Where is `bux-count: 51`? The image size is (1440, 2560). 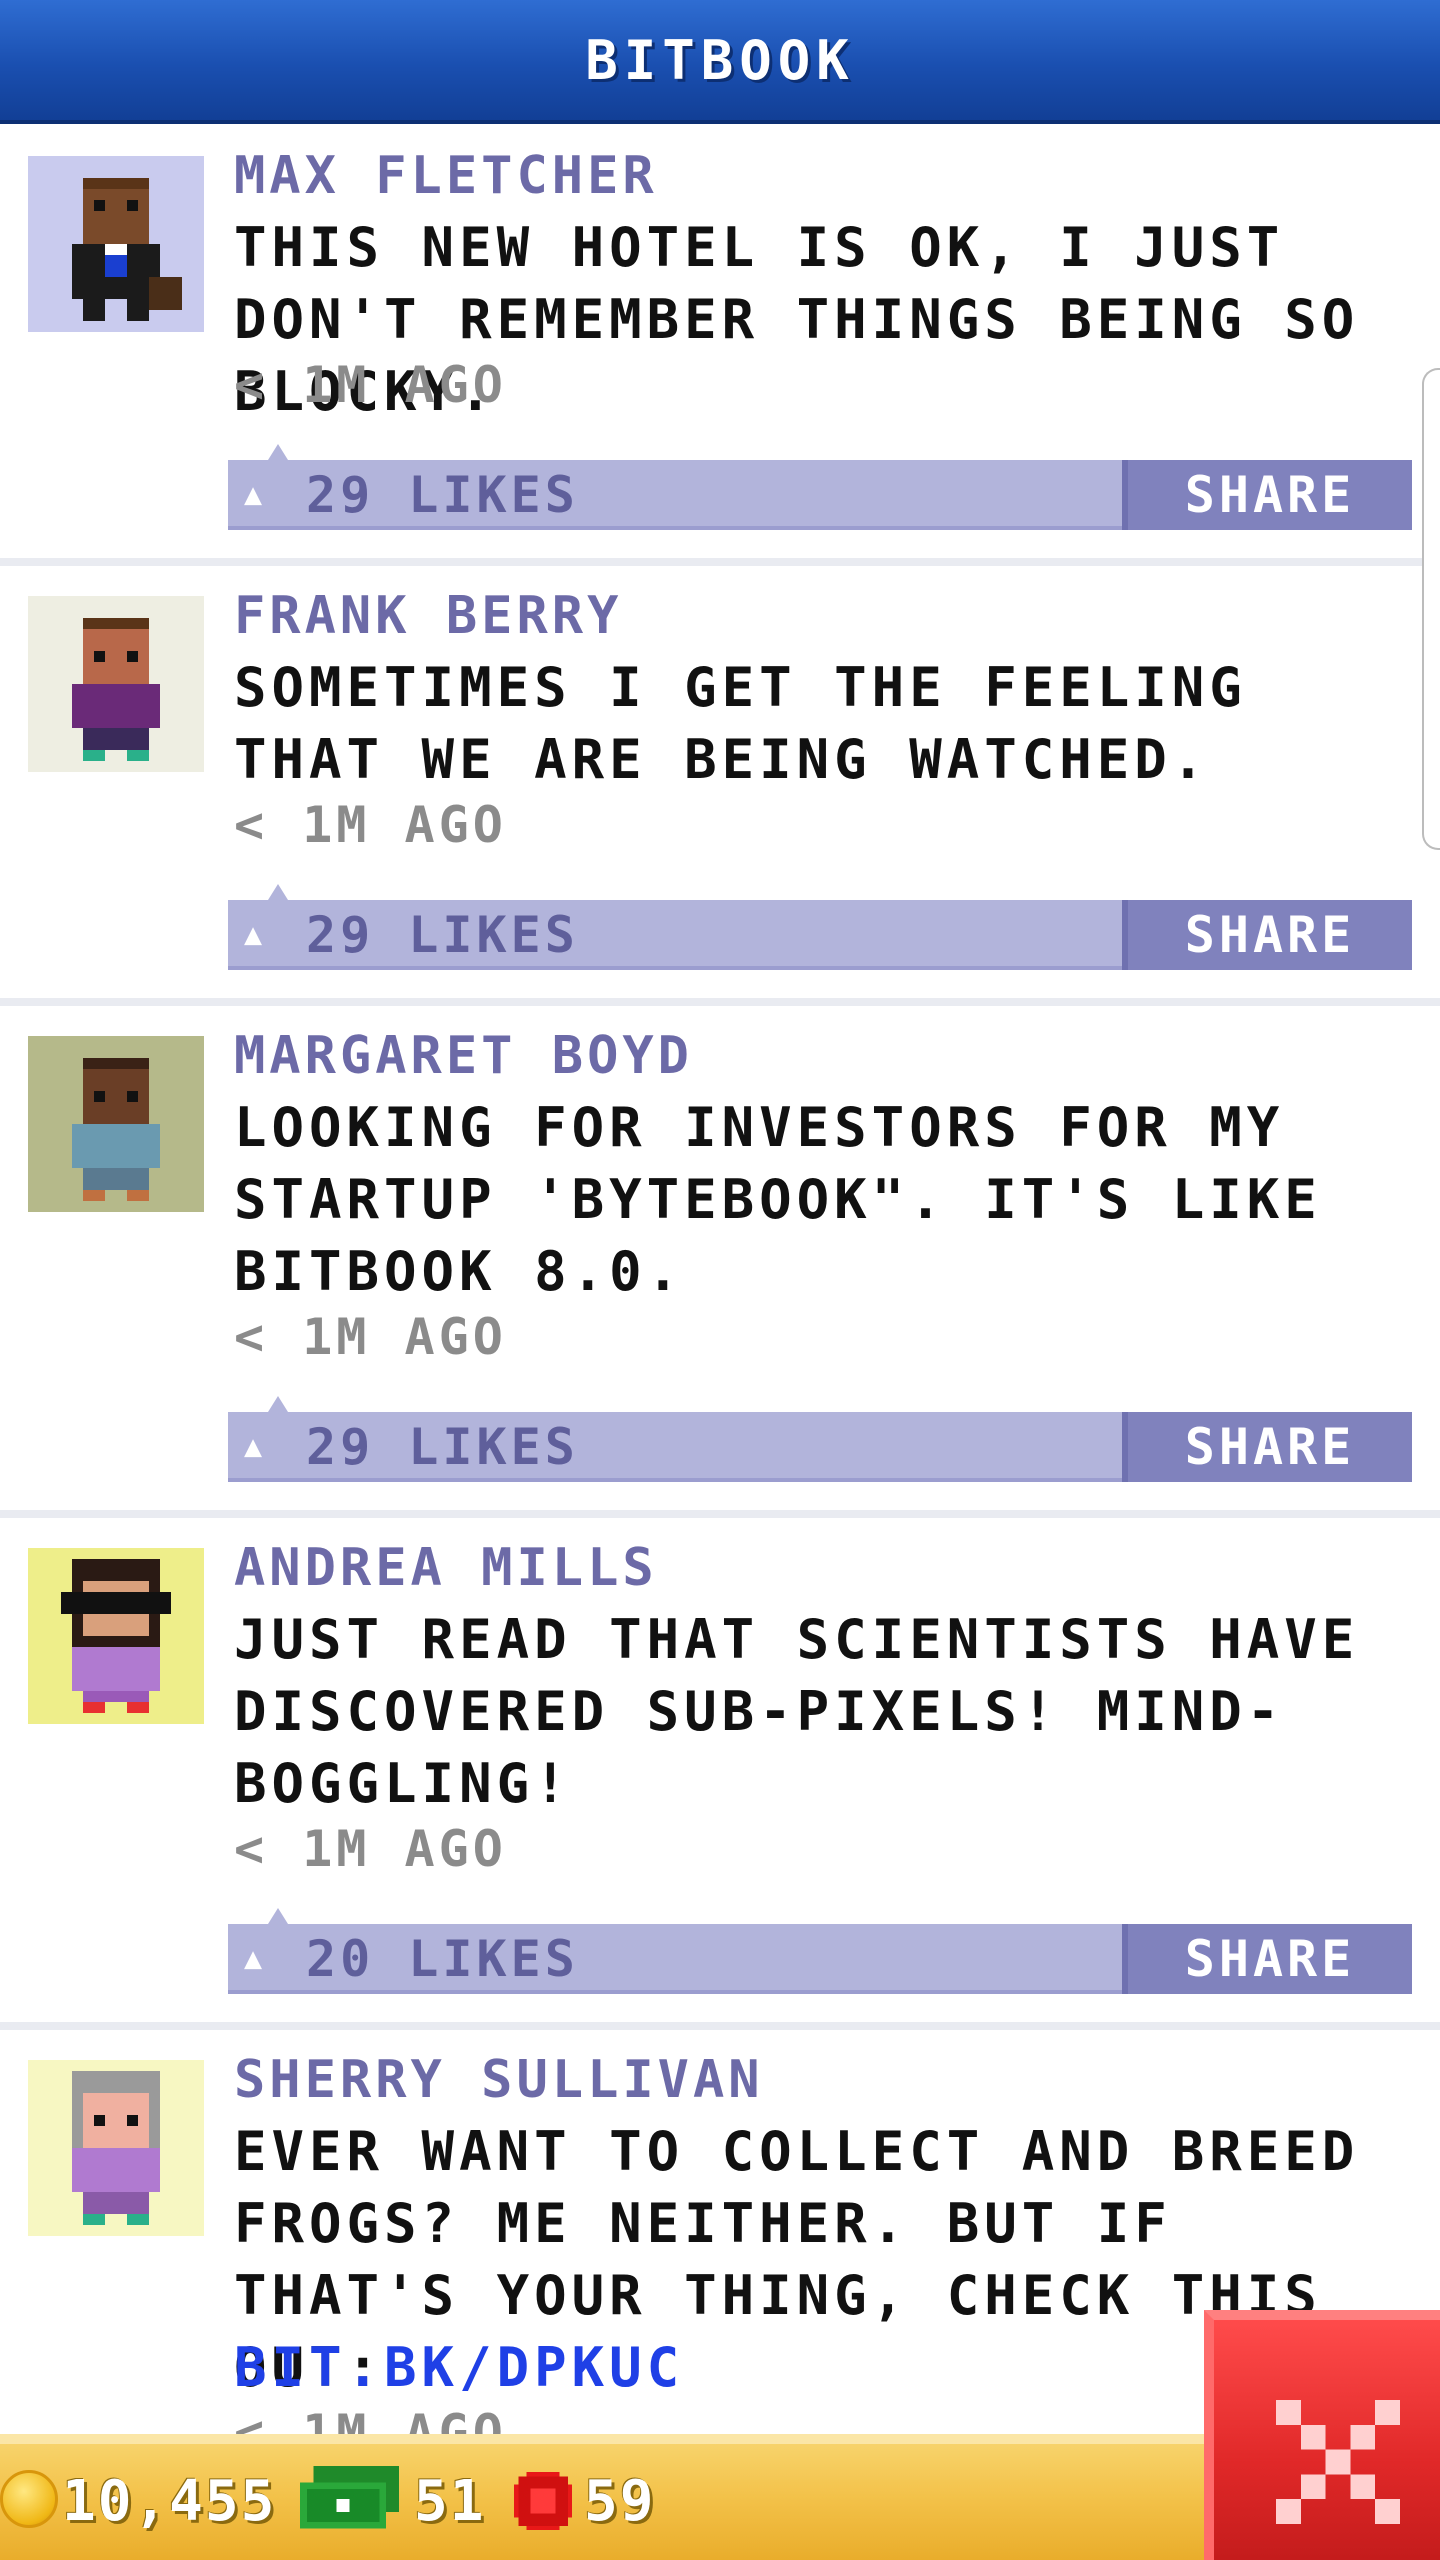 bux-count: 51 is located at coordinates (450, 2501).